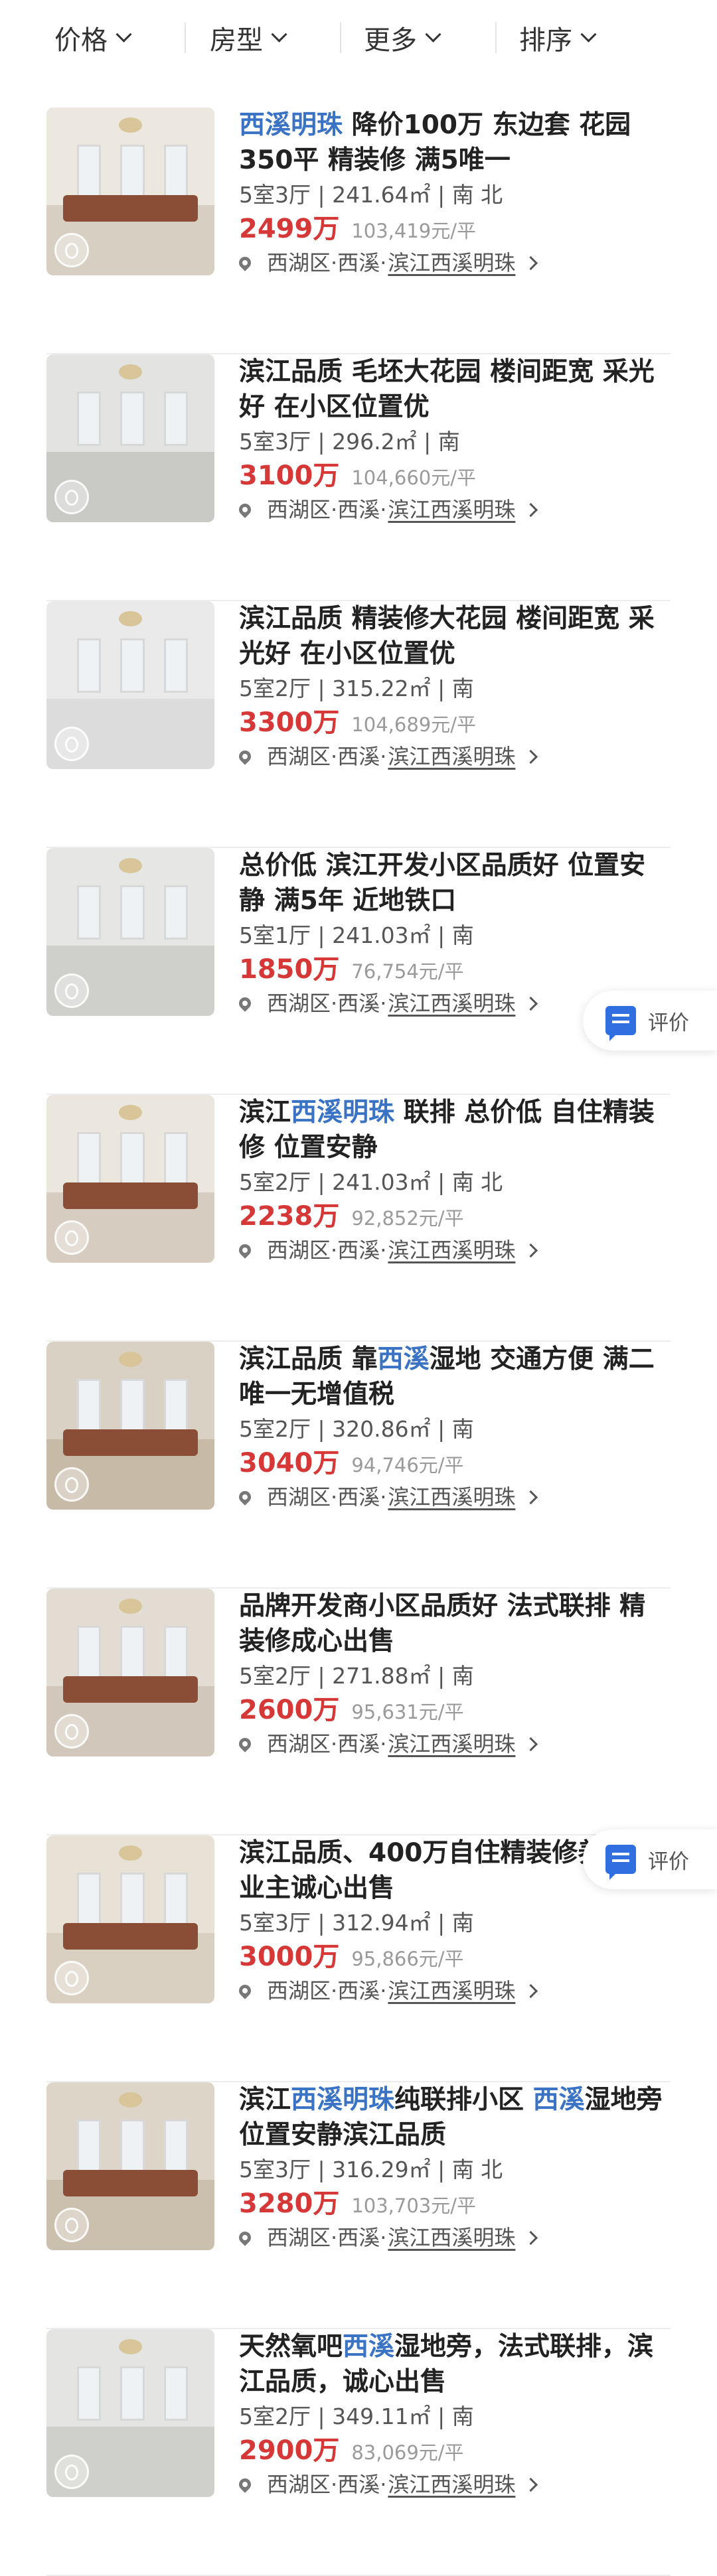 This screenshot has width=717, height=2576. I want to click on filter-sort: 排序, so click(558, 38).